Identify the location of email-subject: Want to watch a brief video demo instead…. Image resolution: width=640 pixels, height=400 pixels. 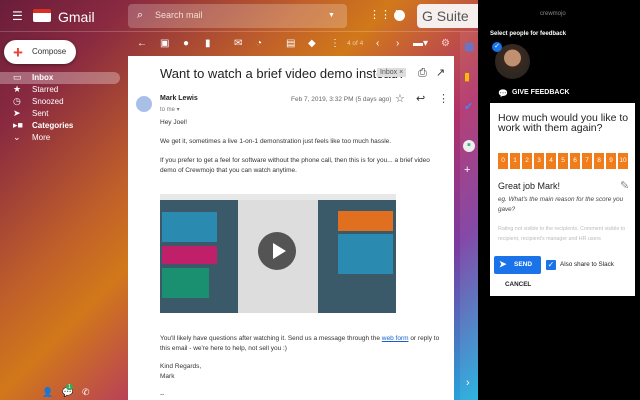
(283, 73).